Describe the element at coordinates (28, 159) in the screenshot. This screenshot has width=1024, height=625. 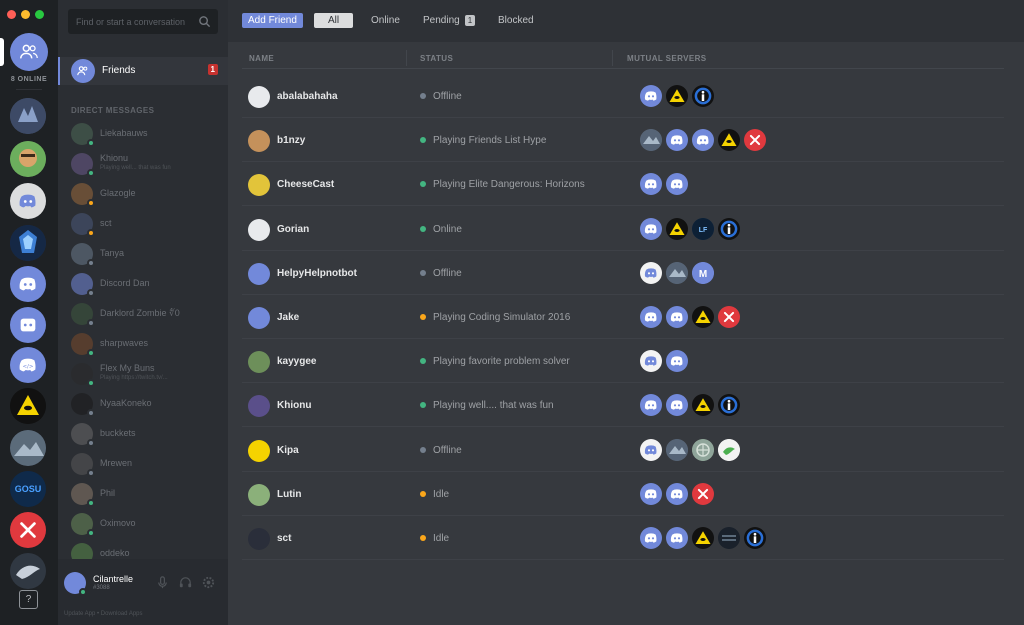
I see `server-icon-character` at that location.